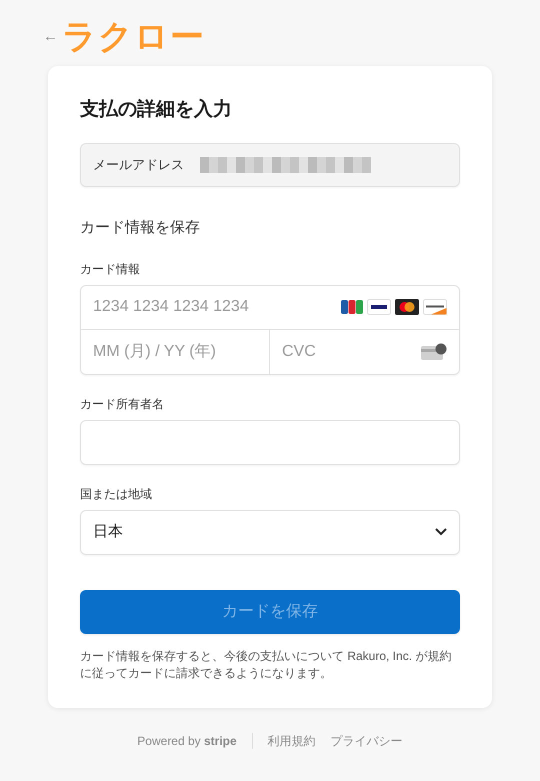 The height and width of the screenshot is (781, 540). I want to click on country-select: 日本, so click(270, 532).